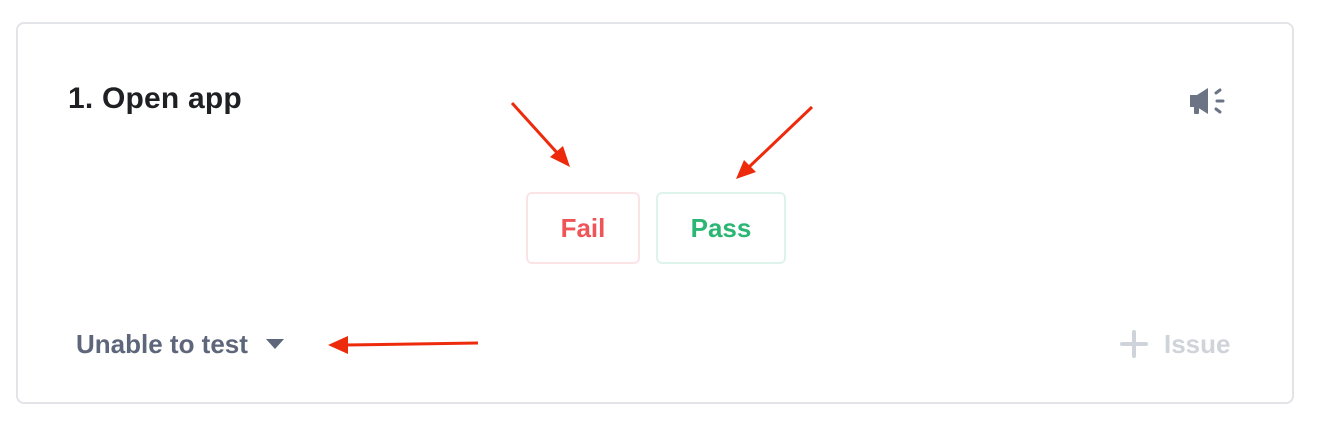 This screenshot has width=1318, height=432. Describe the element at coordinates (274, 344) in the screenshot. I see `caret-down-icon` at that location.